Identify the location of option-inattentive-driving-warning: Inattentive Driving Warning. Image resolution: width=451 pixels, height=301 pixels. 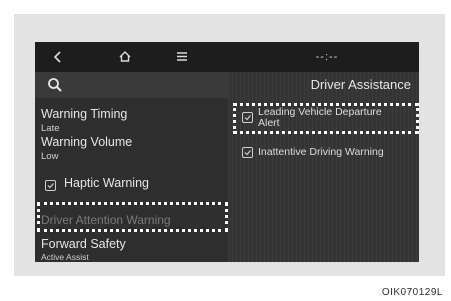
(323, 153).